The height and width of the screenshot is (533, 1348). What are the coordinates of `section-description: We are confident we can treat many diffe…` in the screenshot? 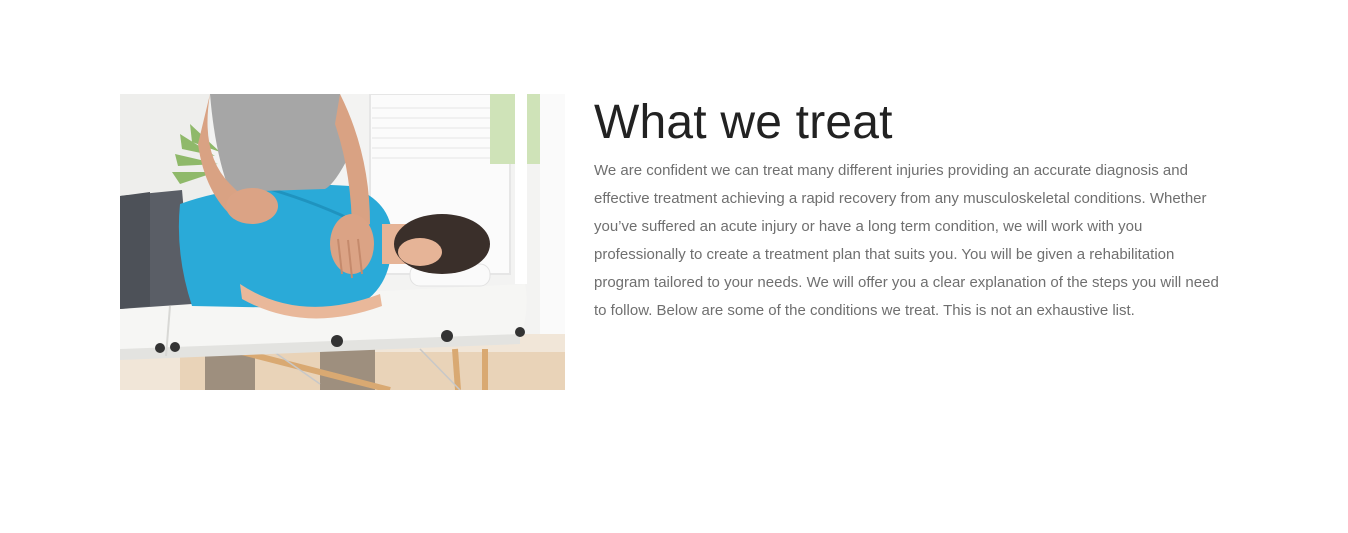 It's located at (906, 240).